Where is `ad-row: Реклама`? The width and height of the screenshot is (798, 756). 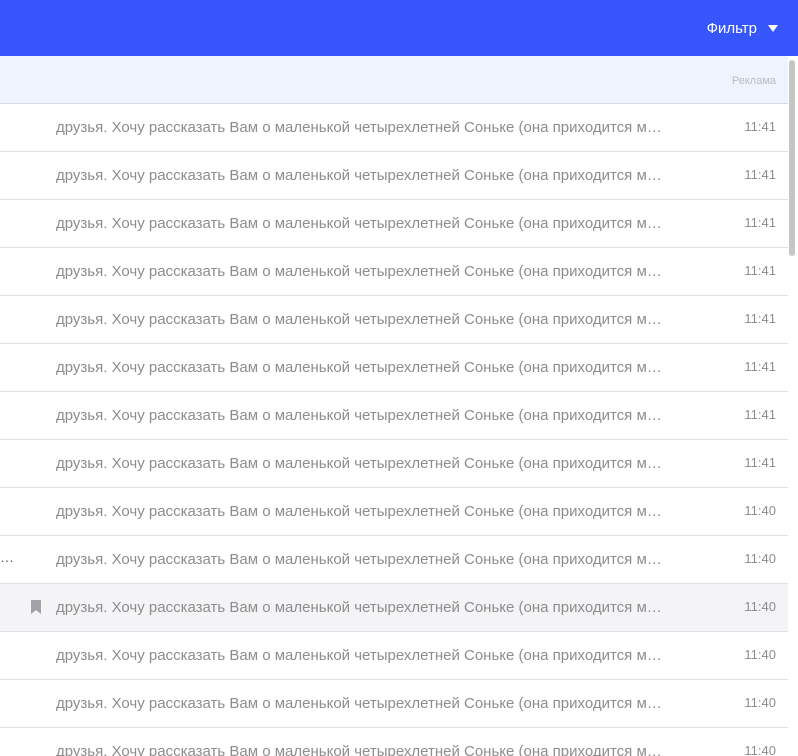
ad-row: Реклама is located at coordinates (394, 80).